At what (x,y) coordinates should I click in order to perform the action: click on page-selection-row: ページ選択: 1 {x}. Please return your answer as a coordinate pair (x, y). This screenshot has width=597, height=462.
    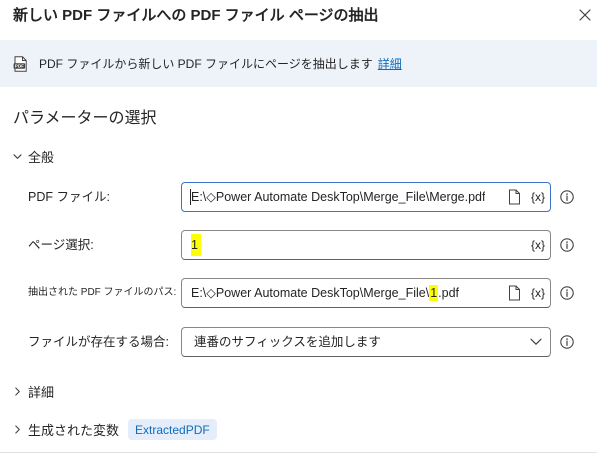
    Looking at the image, I should click on (298, 245).